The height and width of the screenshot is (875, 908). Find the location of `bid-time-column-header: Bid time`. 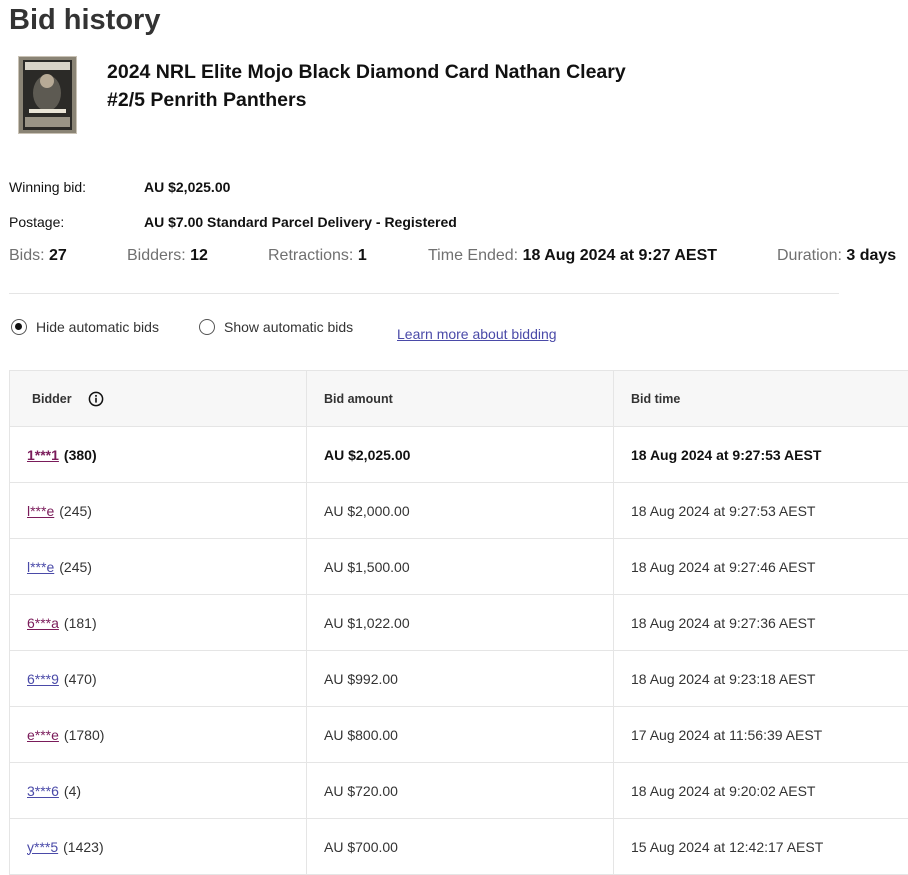

bid-time-column-header: Bid time is located at coordinates (656, 398).